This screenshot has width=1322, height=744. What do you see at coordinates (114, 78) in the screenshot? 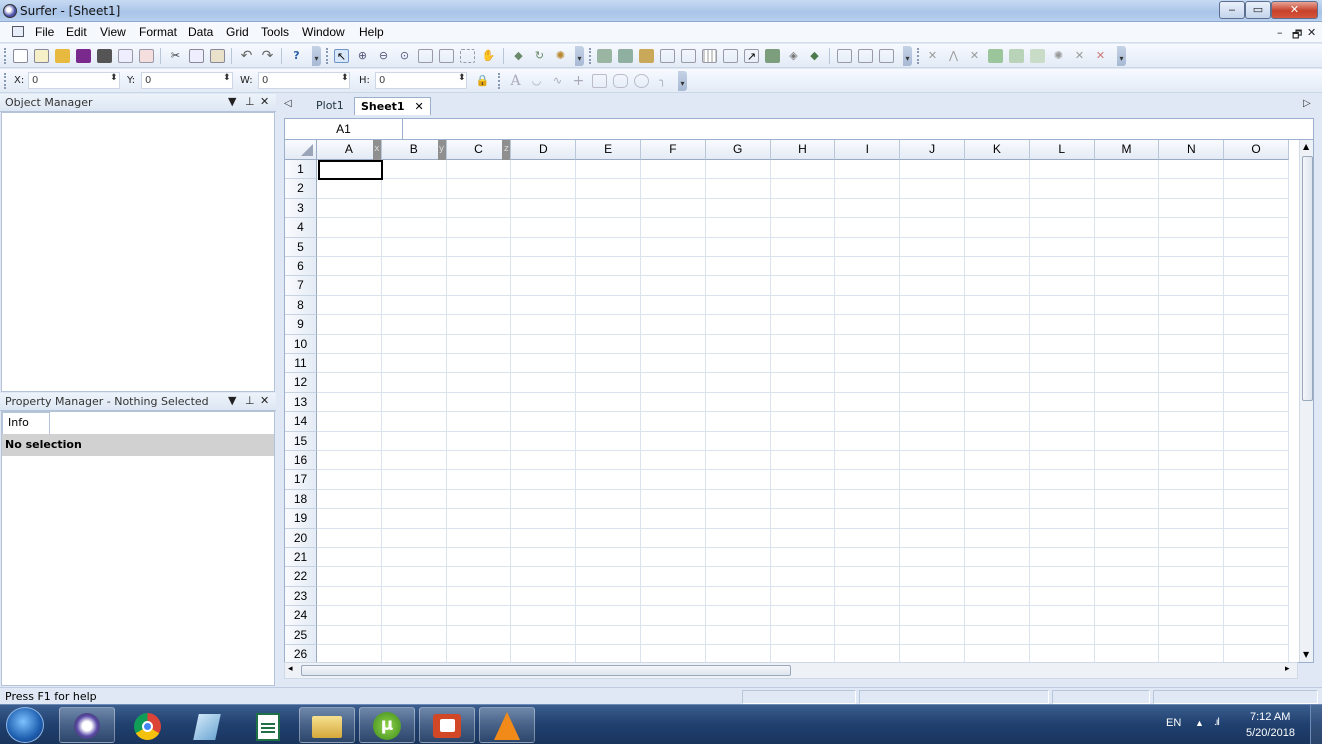
I see `x-spin-icon: ⬍` at bounding box center [114, 78].